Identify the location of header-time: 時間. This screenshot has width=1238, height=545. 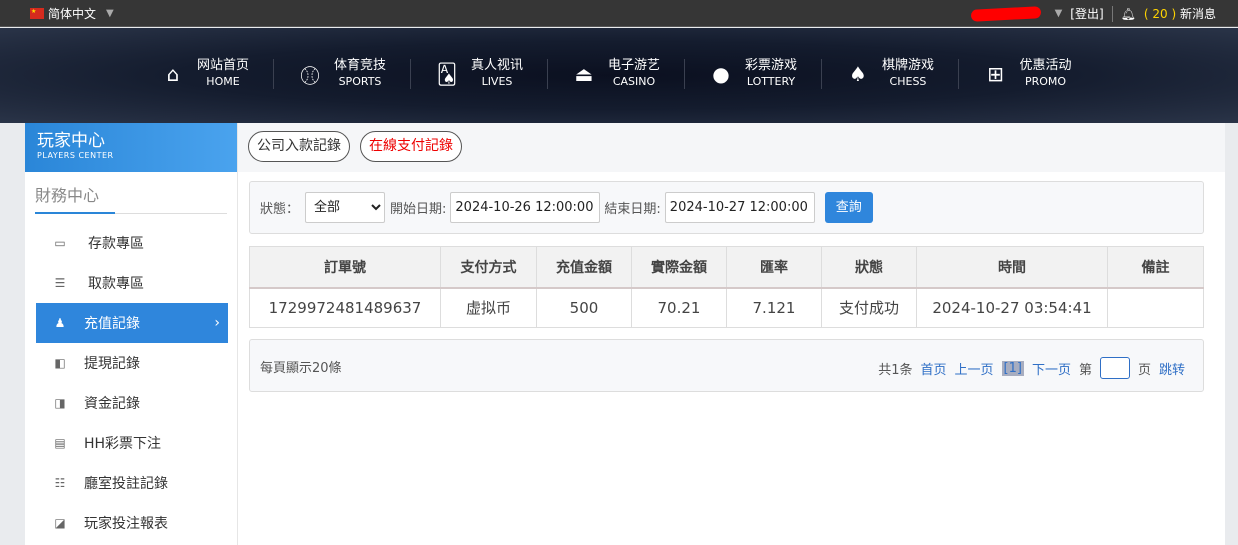
(1012, 267).